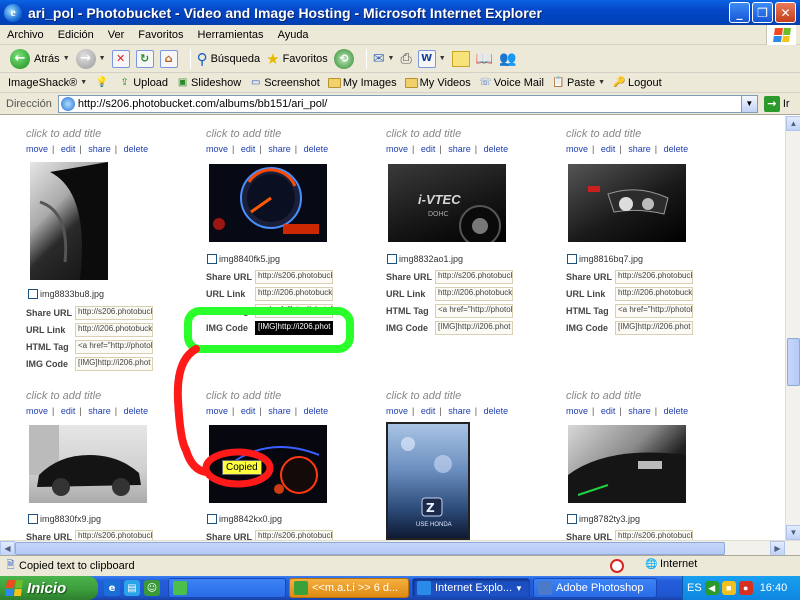  I want to click on menu-archivo: Archivo, so click(25, 35).